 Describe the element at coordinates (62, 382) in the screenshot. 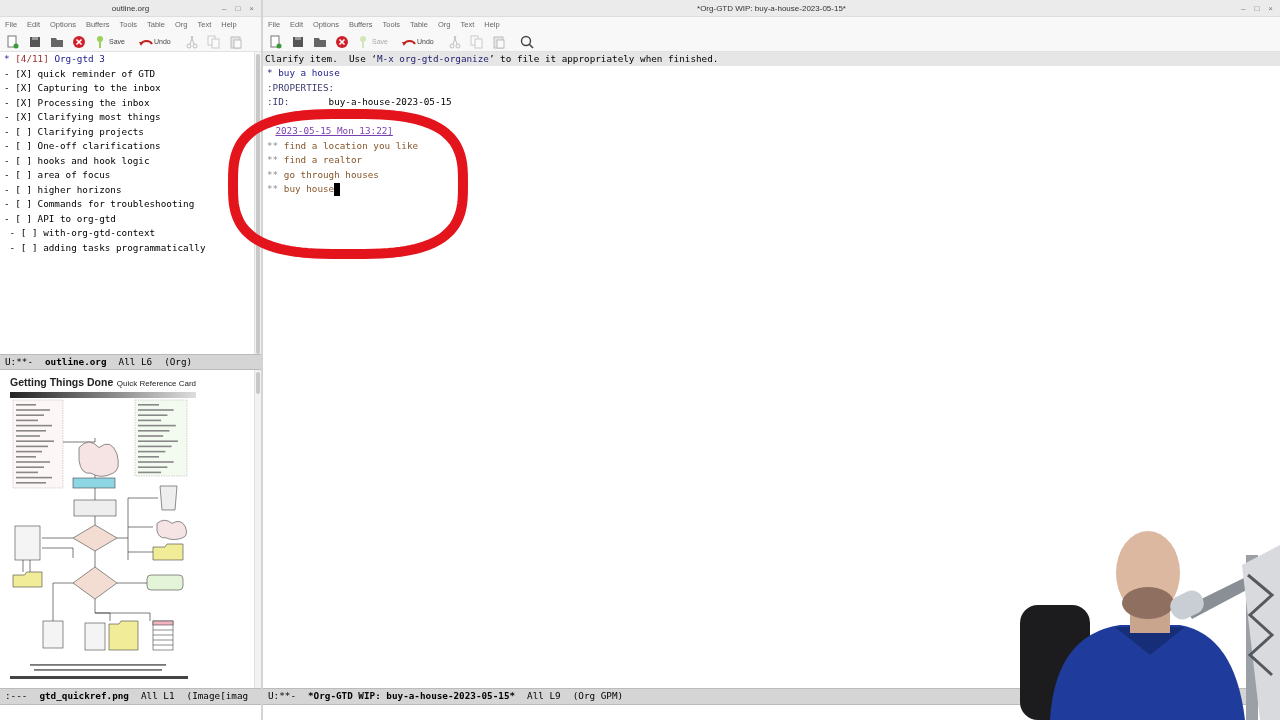

I see `card-title: Getting Things Done` at that location.